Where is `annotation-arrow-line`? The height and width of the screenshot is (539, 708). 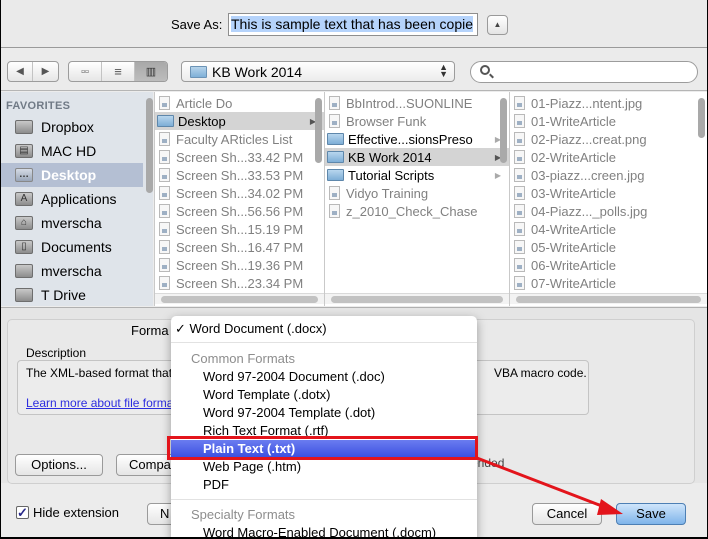
annotation-arrow-line is located at coordinates (542, 483).